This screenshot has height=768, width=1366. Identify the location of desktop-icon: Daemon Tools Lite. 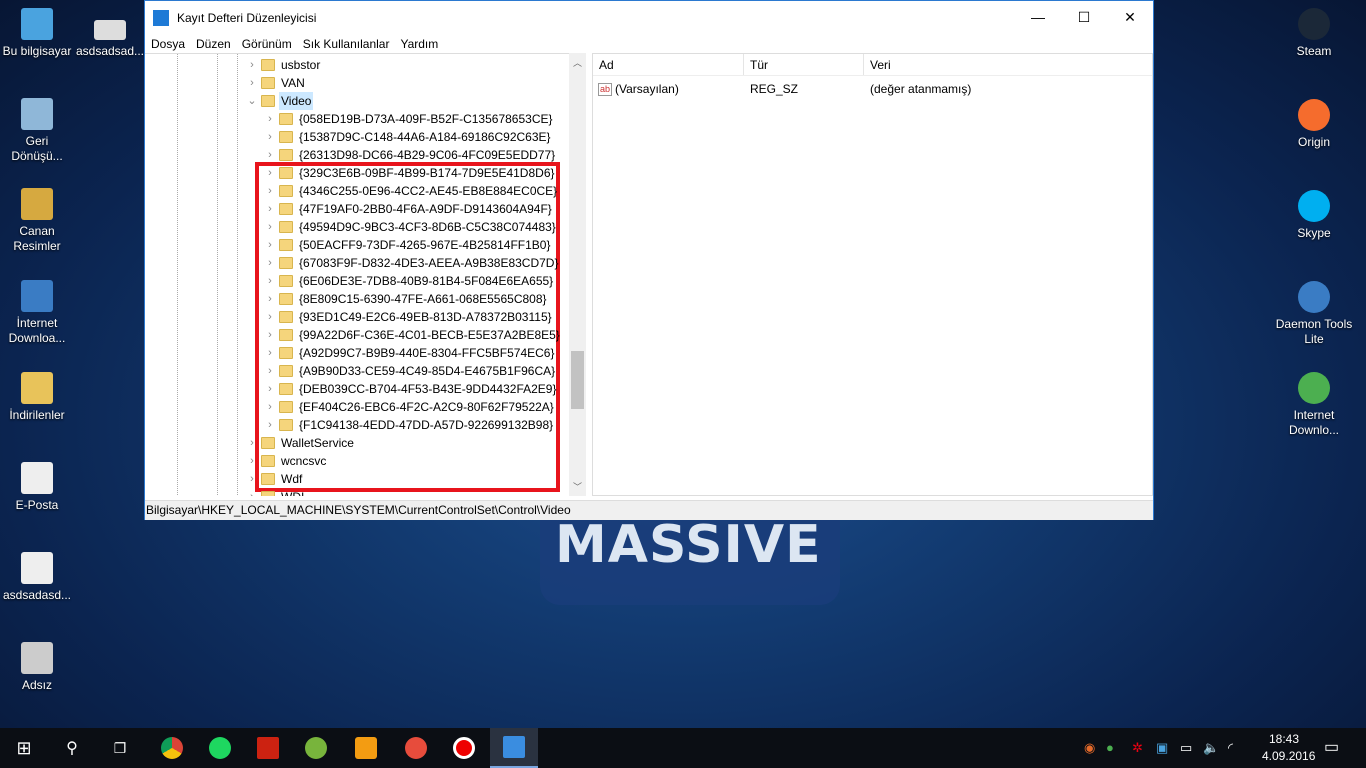
(1314, 314).